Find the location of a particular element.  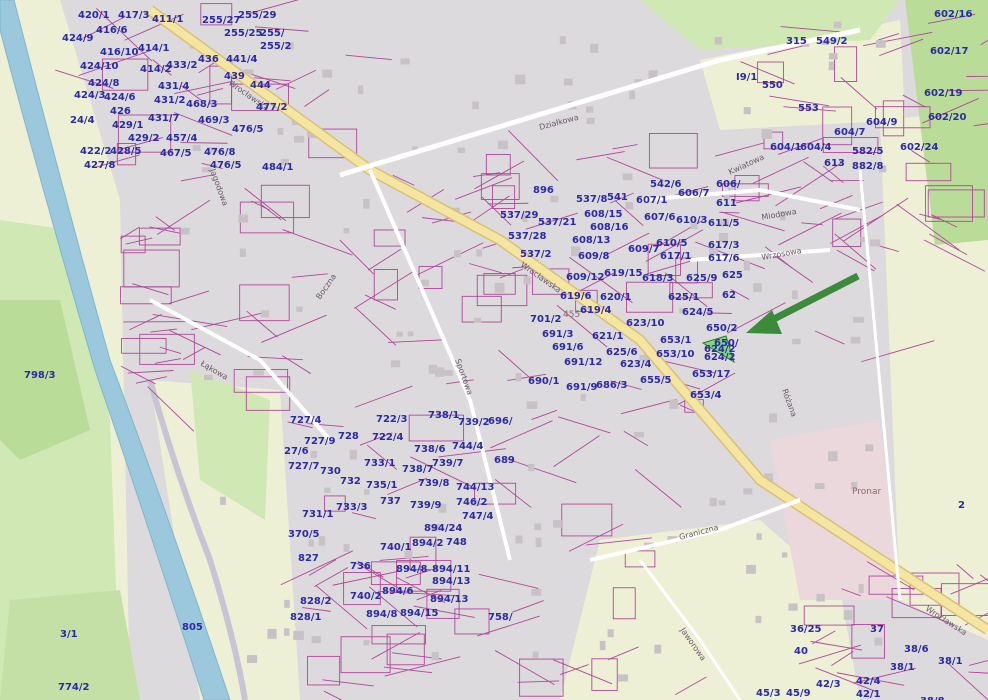

parcel-label: 608/16 is located at coordinates (609, 227).